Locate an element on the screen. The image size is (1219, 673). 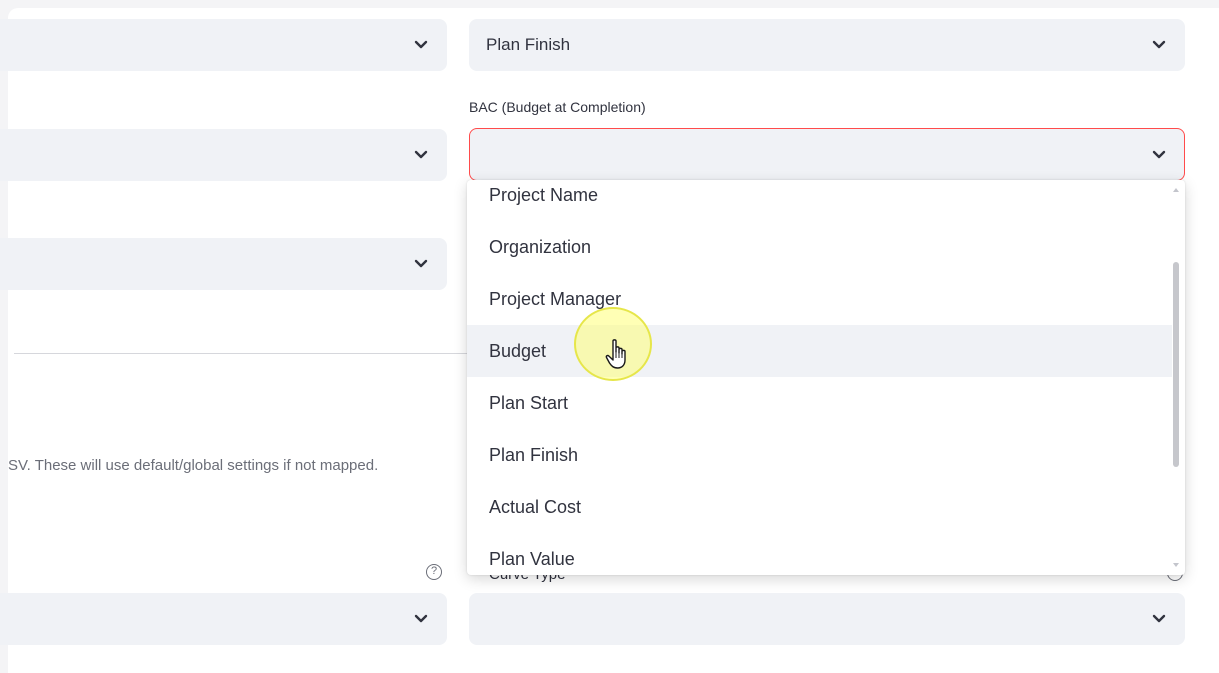
scroll-up-arrow-icon is located at coordinates (1176, 190).